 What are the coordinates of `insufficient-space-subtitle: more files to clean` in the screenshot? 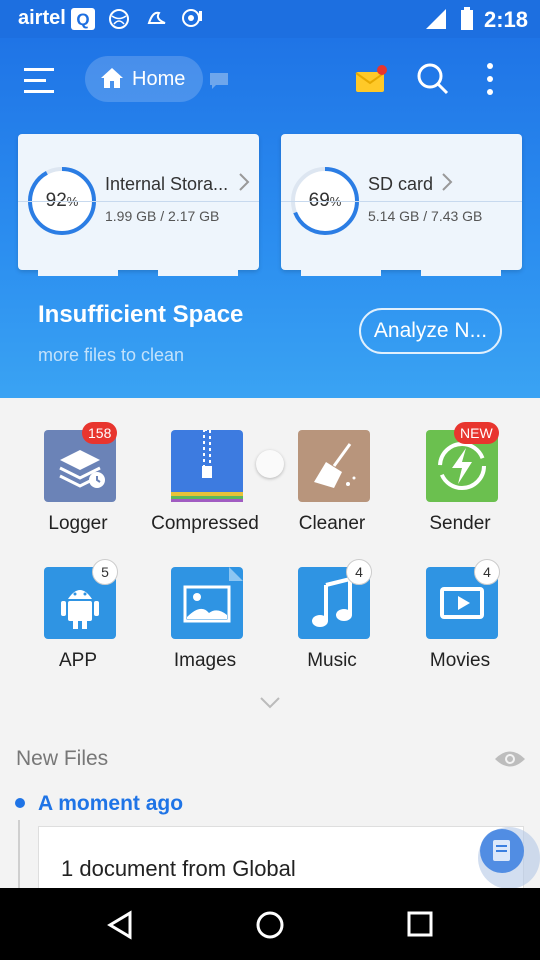 It's located at (111, 355).